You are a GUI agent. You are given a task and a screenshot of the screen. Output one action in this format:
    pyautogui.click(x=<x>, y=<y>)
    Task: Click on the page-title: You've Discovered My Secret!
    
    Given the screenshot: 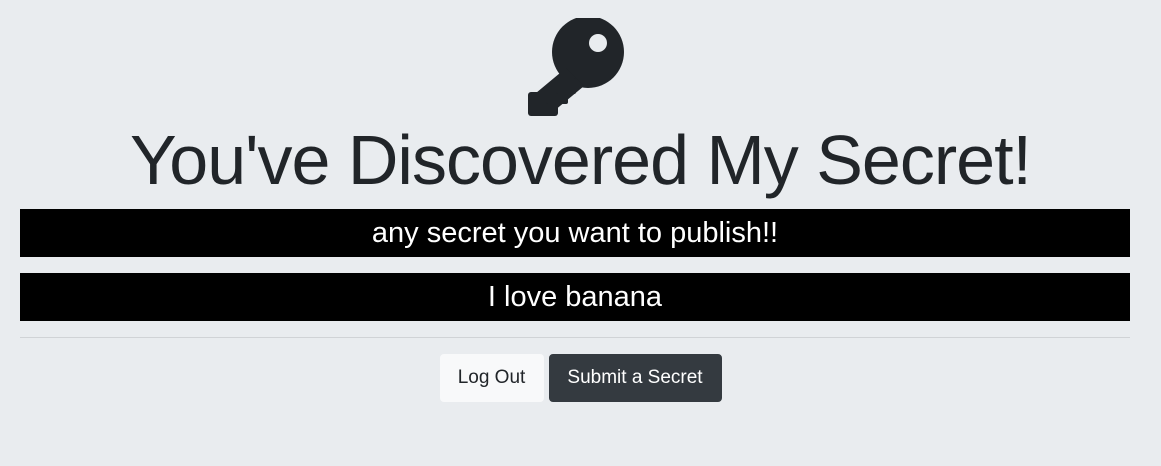 What is the action you would take?
    pyautogui.click(x=581, y=160)
    